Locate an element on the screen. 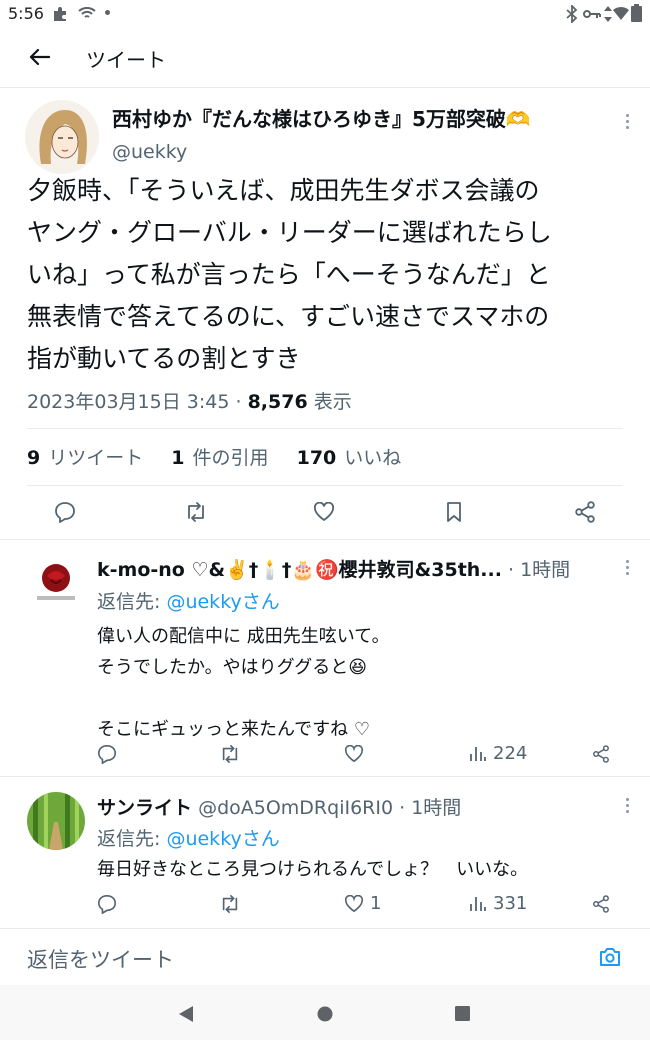 The image size is (650, 1040). reply-text-line is located at coordinates (357, 698).